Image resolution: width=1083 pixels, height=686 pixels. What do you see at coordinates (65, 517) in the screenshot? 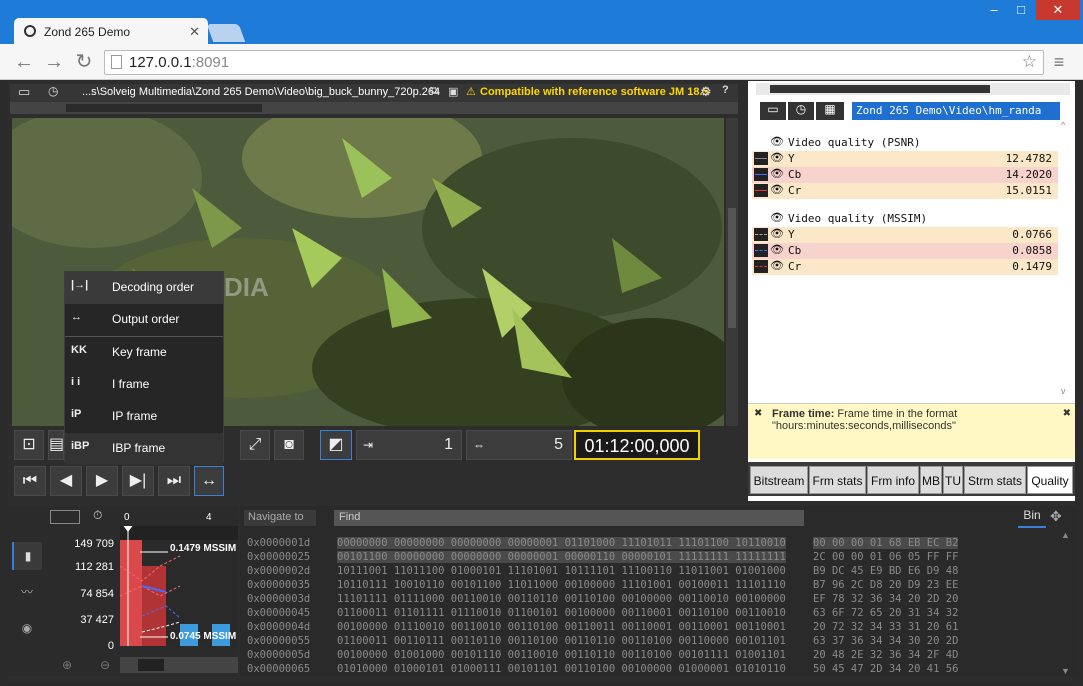
I see `film-icon` at bounding box center [65, 517].